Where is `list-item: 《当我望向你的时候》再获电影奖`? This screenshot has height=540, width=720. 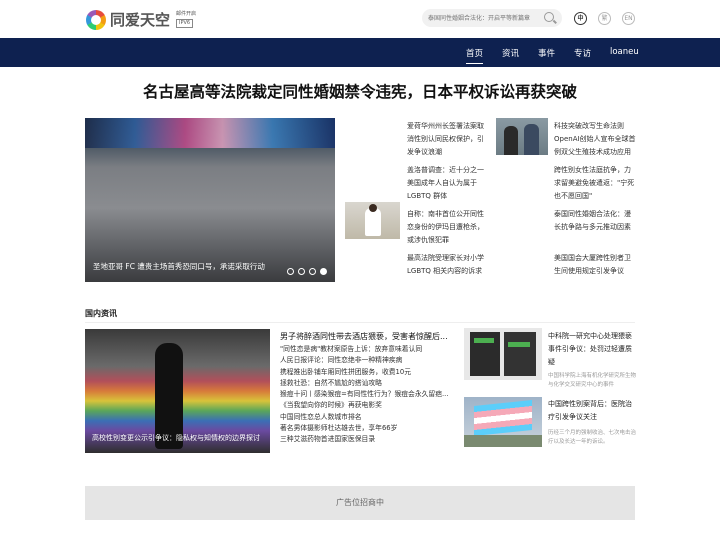 list-item: 《当我望向你的时候》再获电影奖 is located at coordinates (367, 405).